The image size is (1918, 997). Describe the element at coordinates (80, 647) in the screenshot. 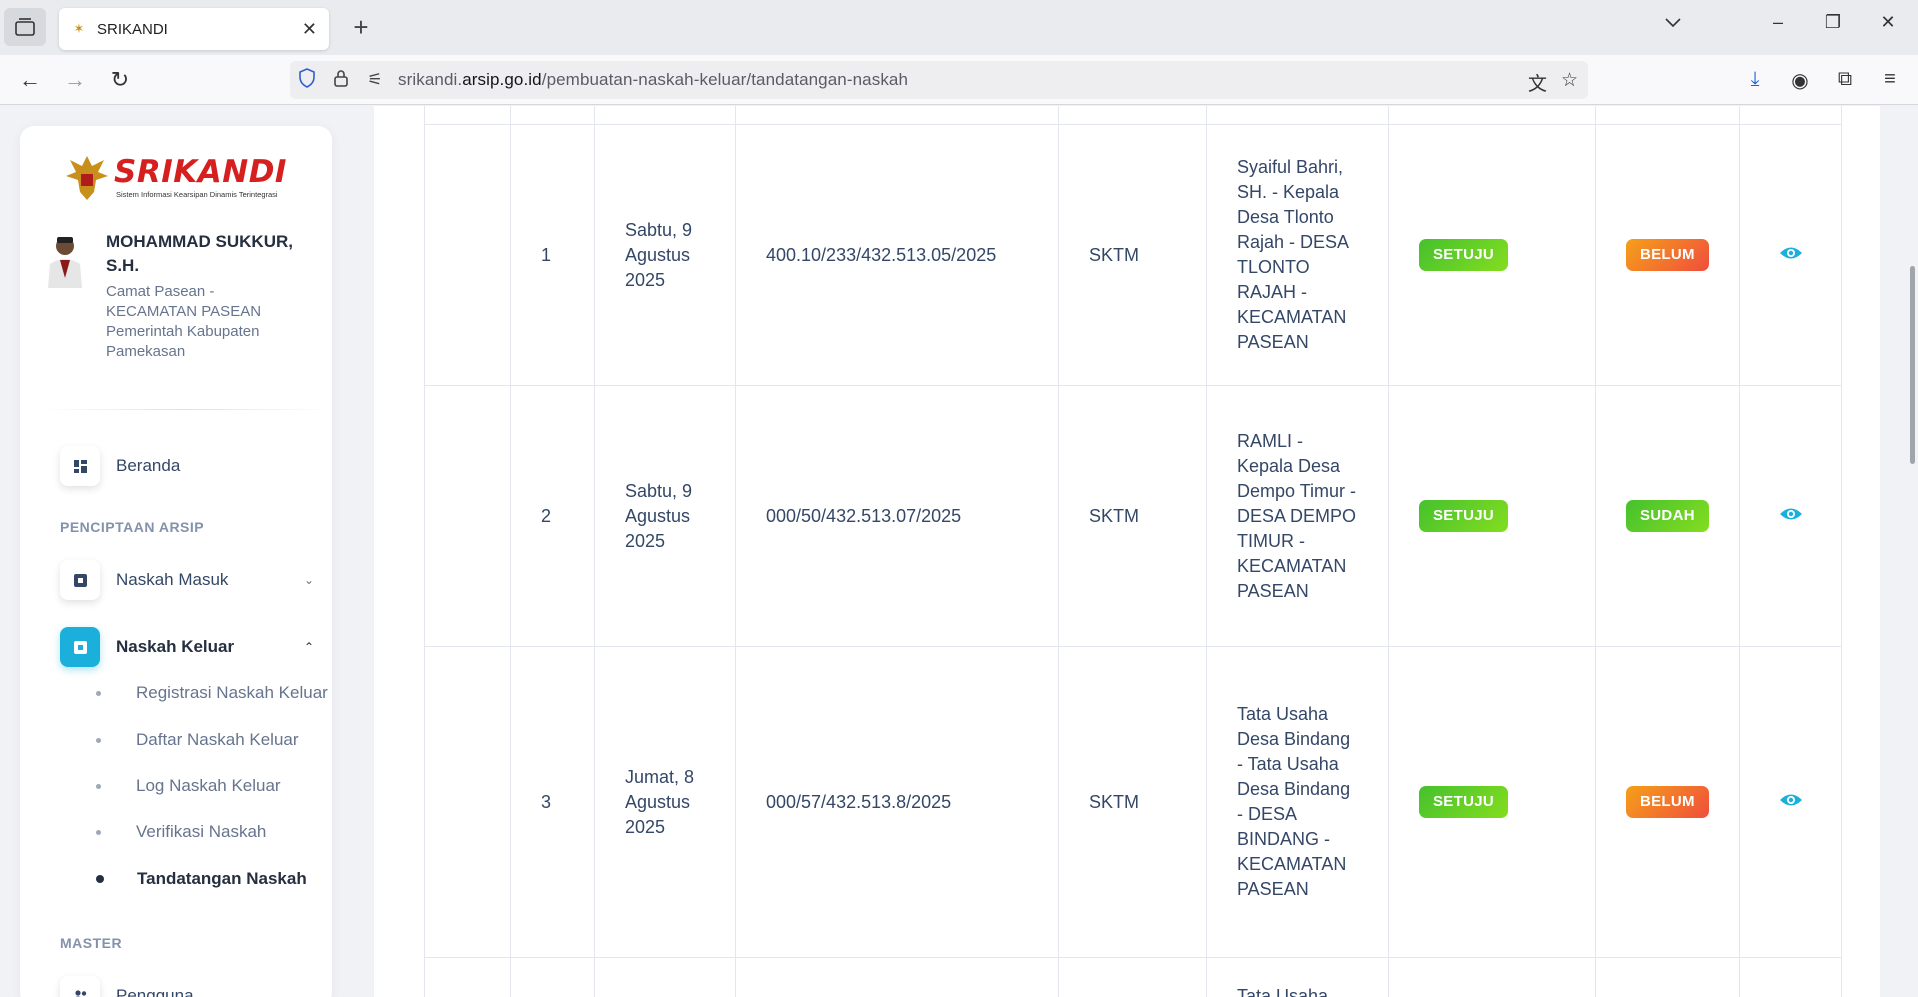

I see `outbox-icon` at that location.